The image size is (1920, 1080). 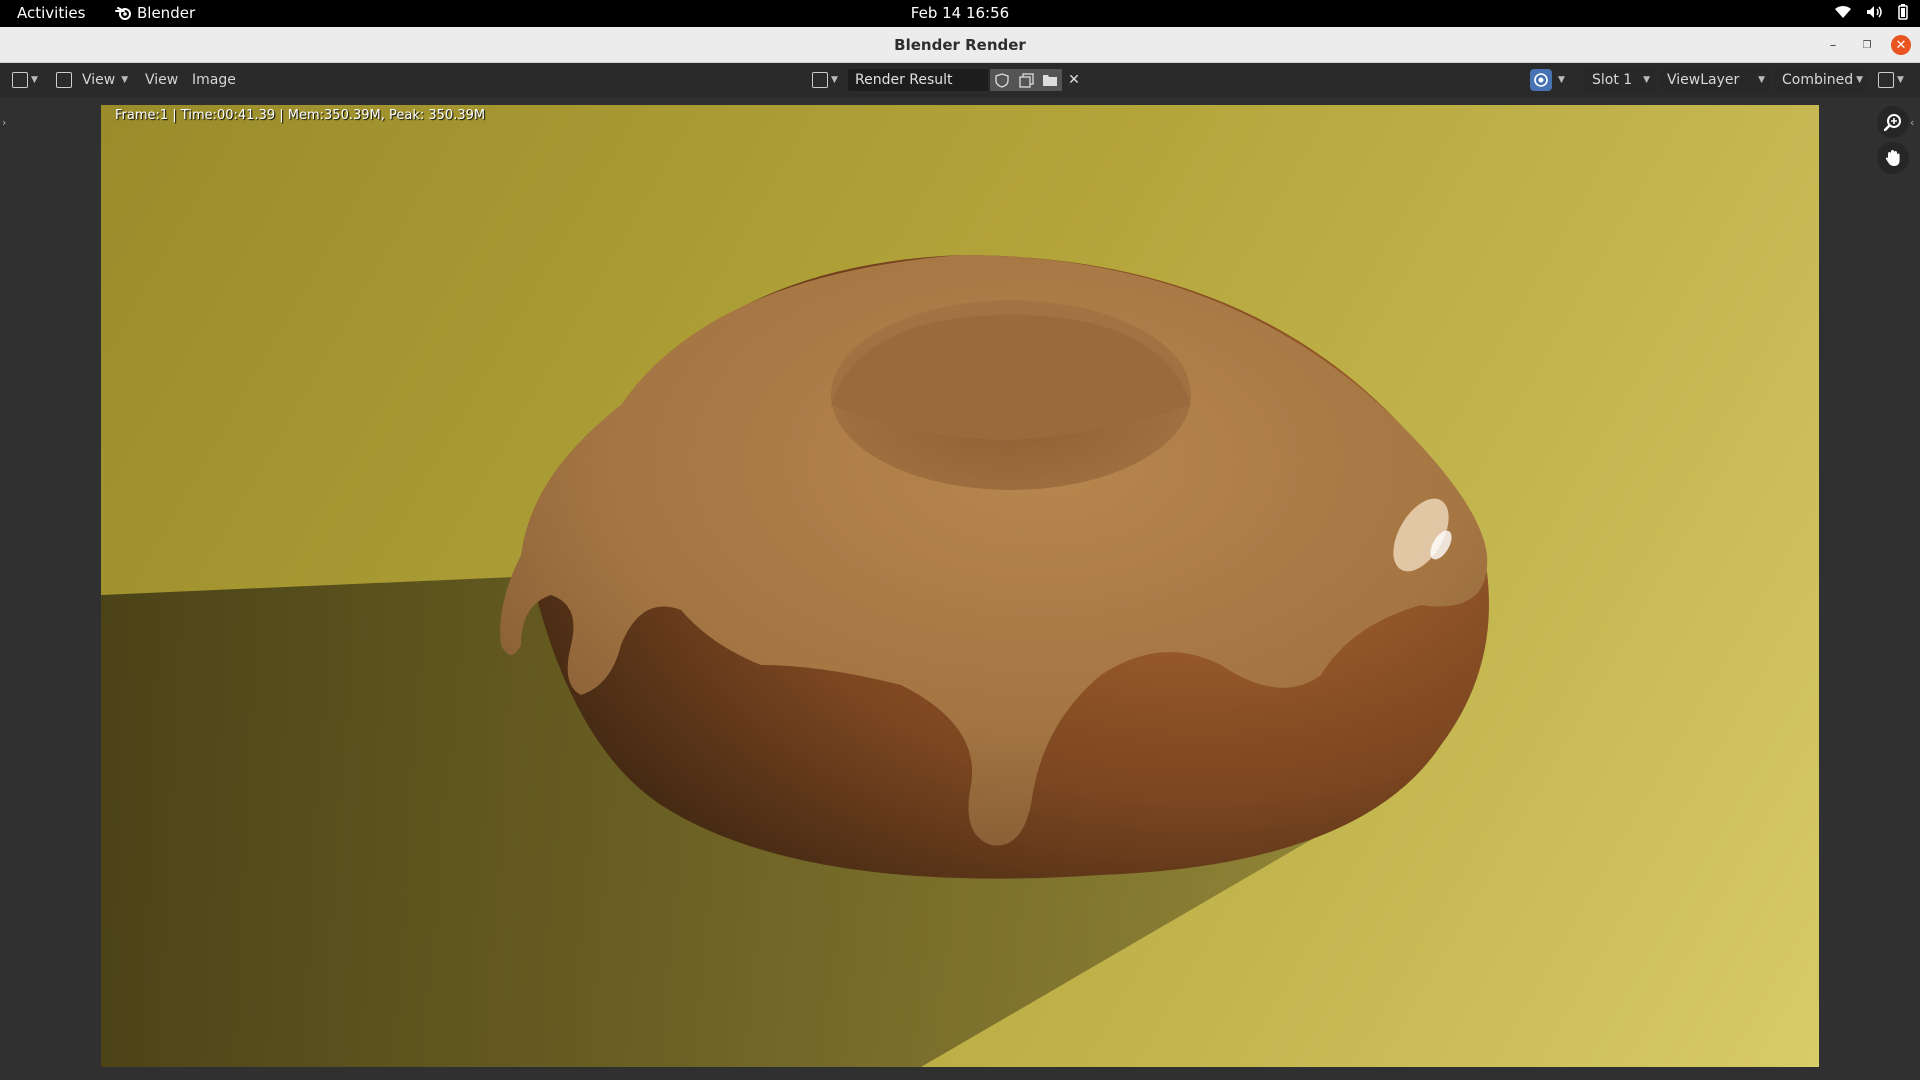 I want to click on close-button: ✕, so click(x=1901, y=45).